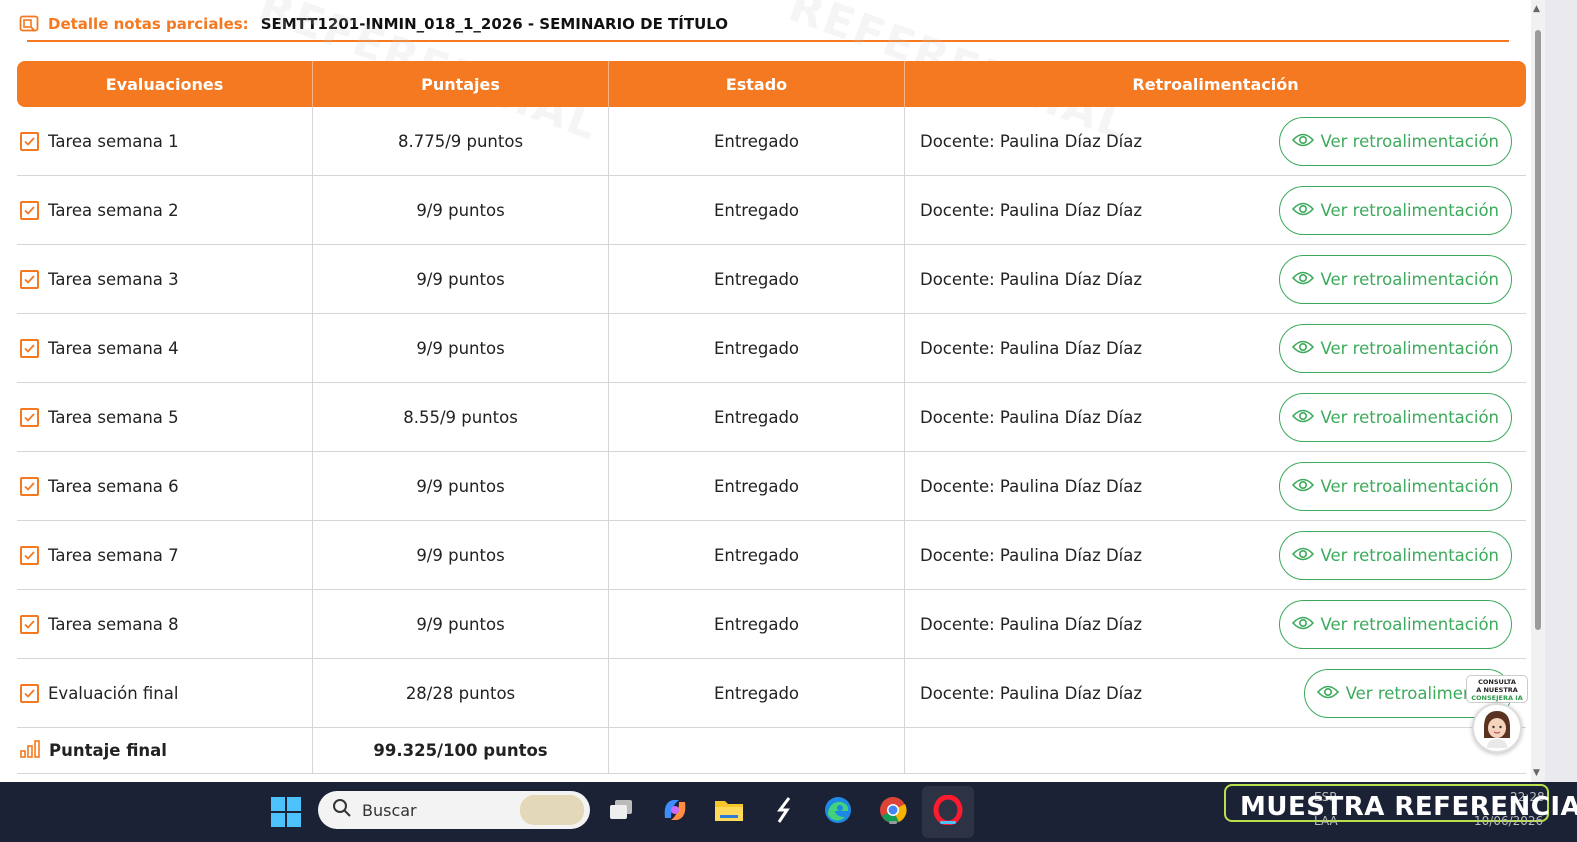 This screenshot has width=1577, height=842. What do you see at coordinates (454, 810) in the screenshot?
I see `taskbar-search: Buscar` at bounding box center [454, 810].